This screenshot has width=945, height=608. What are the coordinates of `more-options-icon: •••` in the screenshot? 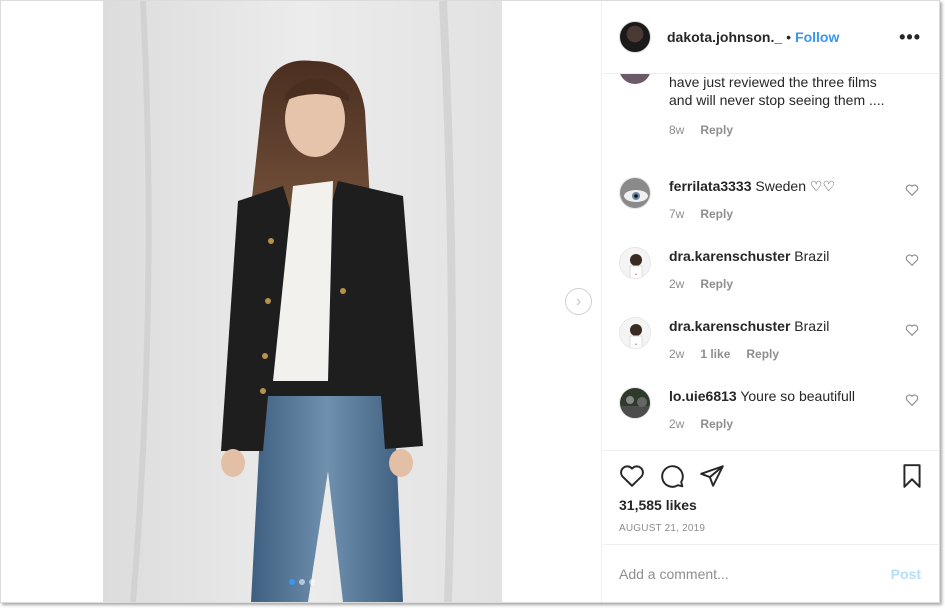 It's located at (910, 37).